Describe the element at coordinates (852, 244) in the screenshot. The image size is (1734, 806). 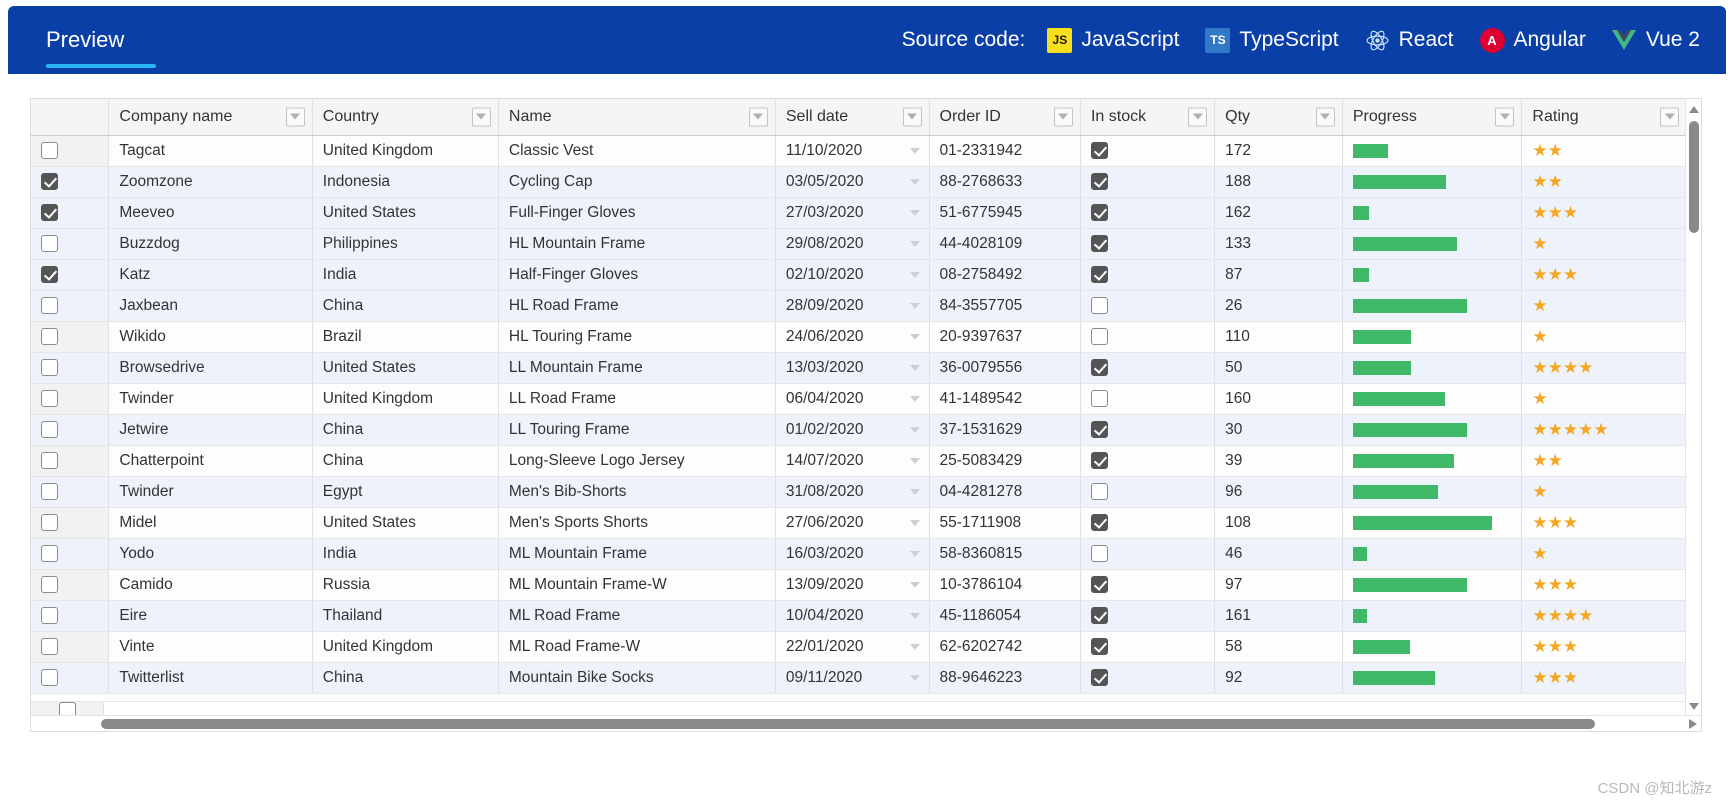
I see `cell-sell-date: 29/08/2020` at that location.